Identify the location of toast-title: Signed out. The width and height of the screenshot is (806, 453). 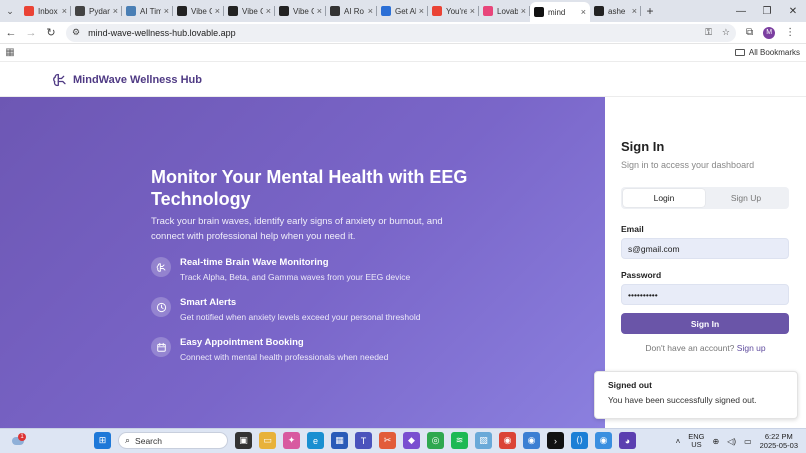
(630, 385).